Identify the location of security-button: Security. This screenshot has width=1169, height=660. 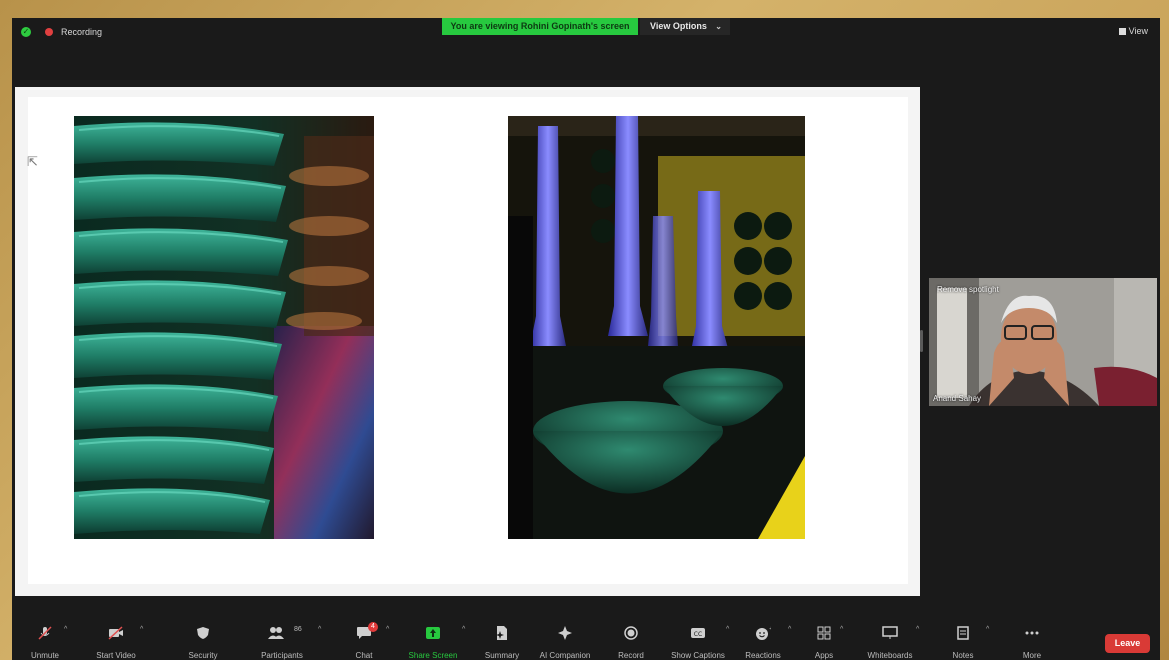
(203, 638).